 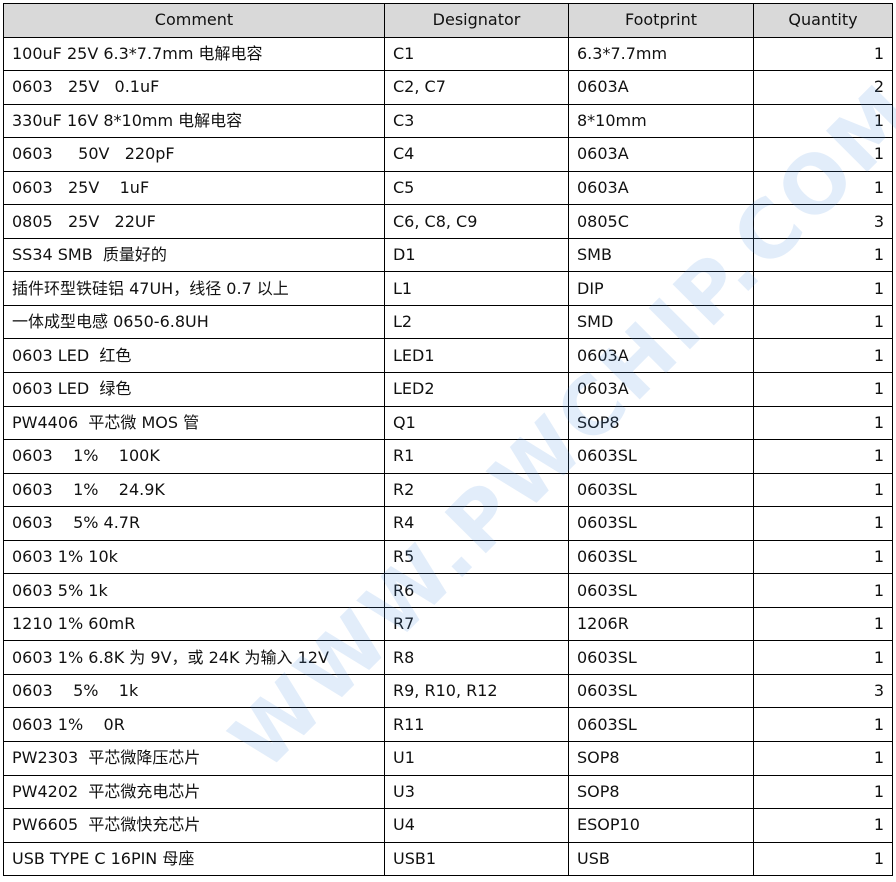 I want to click on cell-comment: 330uF 16V 8*10mm 电解电容, so click(x=194, y=121).